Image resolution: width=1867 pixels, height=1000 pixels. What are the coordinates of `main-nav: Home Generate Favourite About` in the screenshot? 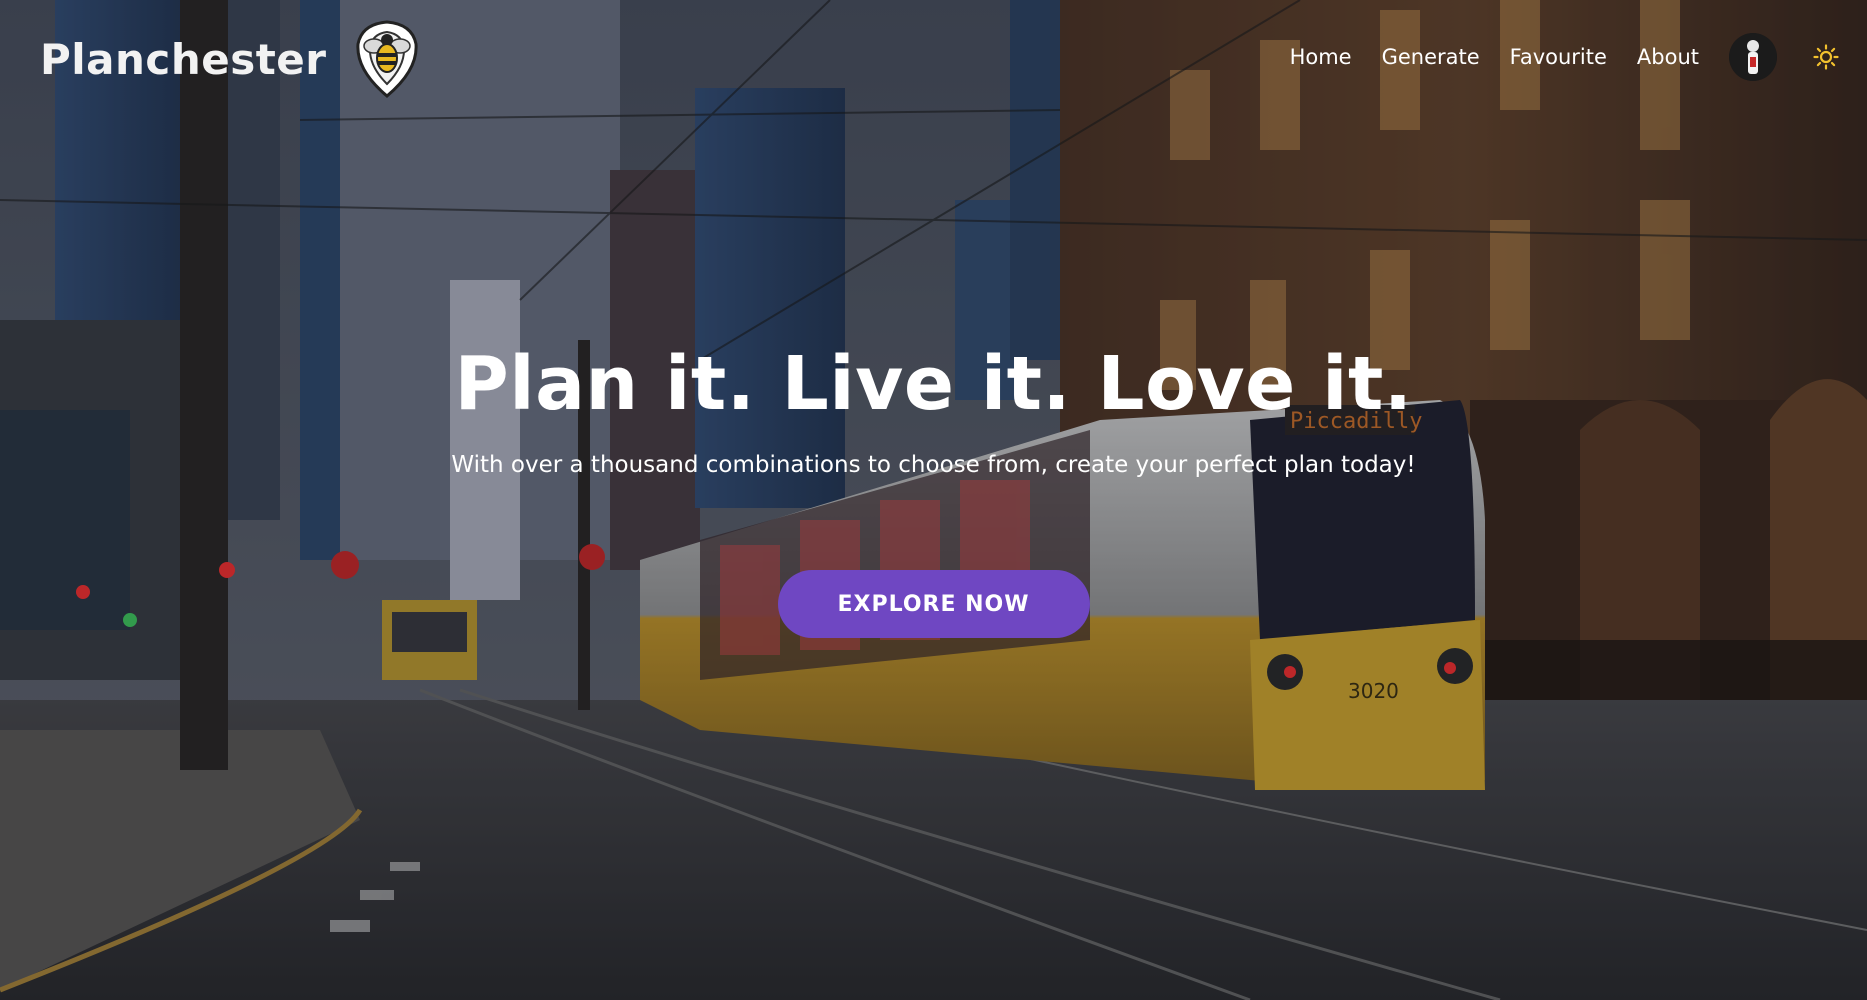 It's located at (1578, 57).